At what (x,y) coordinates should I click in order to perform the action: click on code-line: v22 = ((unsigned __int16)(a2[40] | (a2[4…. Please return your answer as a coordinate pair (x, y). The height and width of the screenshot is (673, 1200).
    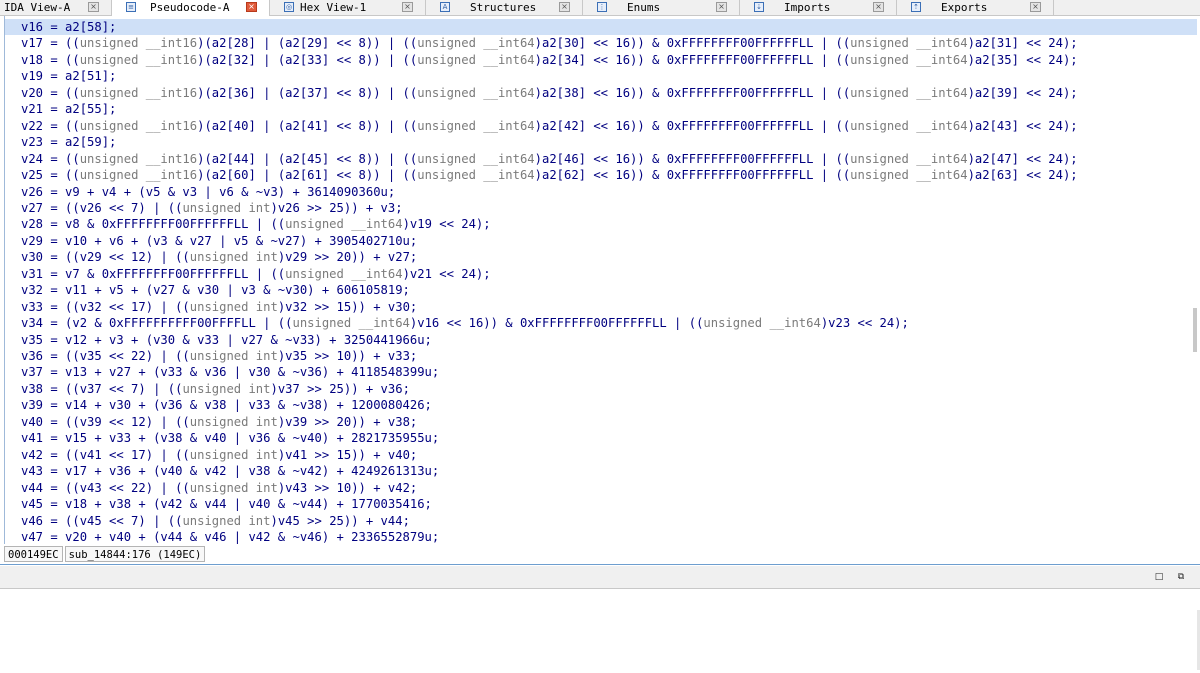
    Looking at the image, I should click on (549, 126).